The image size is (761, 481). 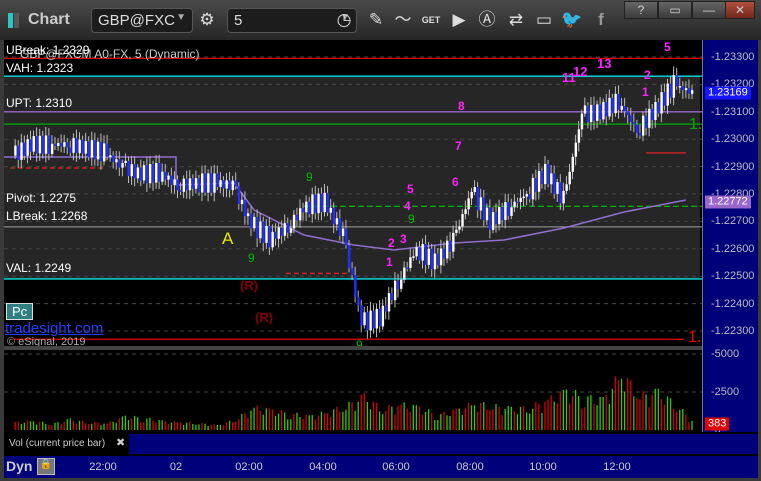 I want to click on play-icon: ▶, so click(x=459, y=20).